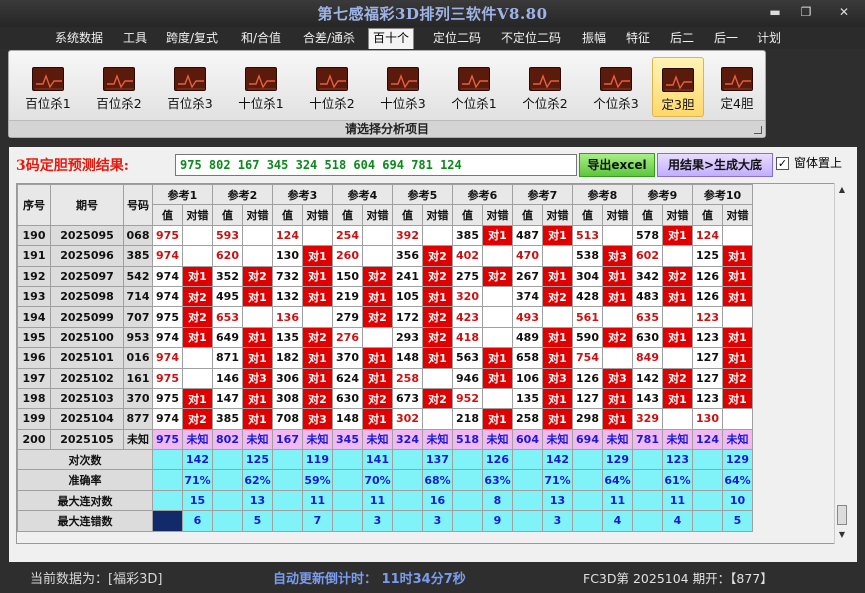  I want to click on col-header-ref: 参考2, so click(242, 195).